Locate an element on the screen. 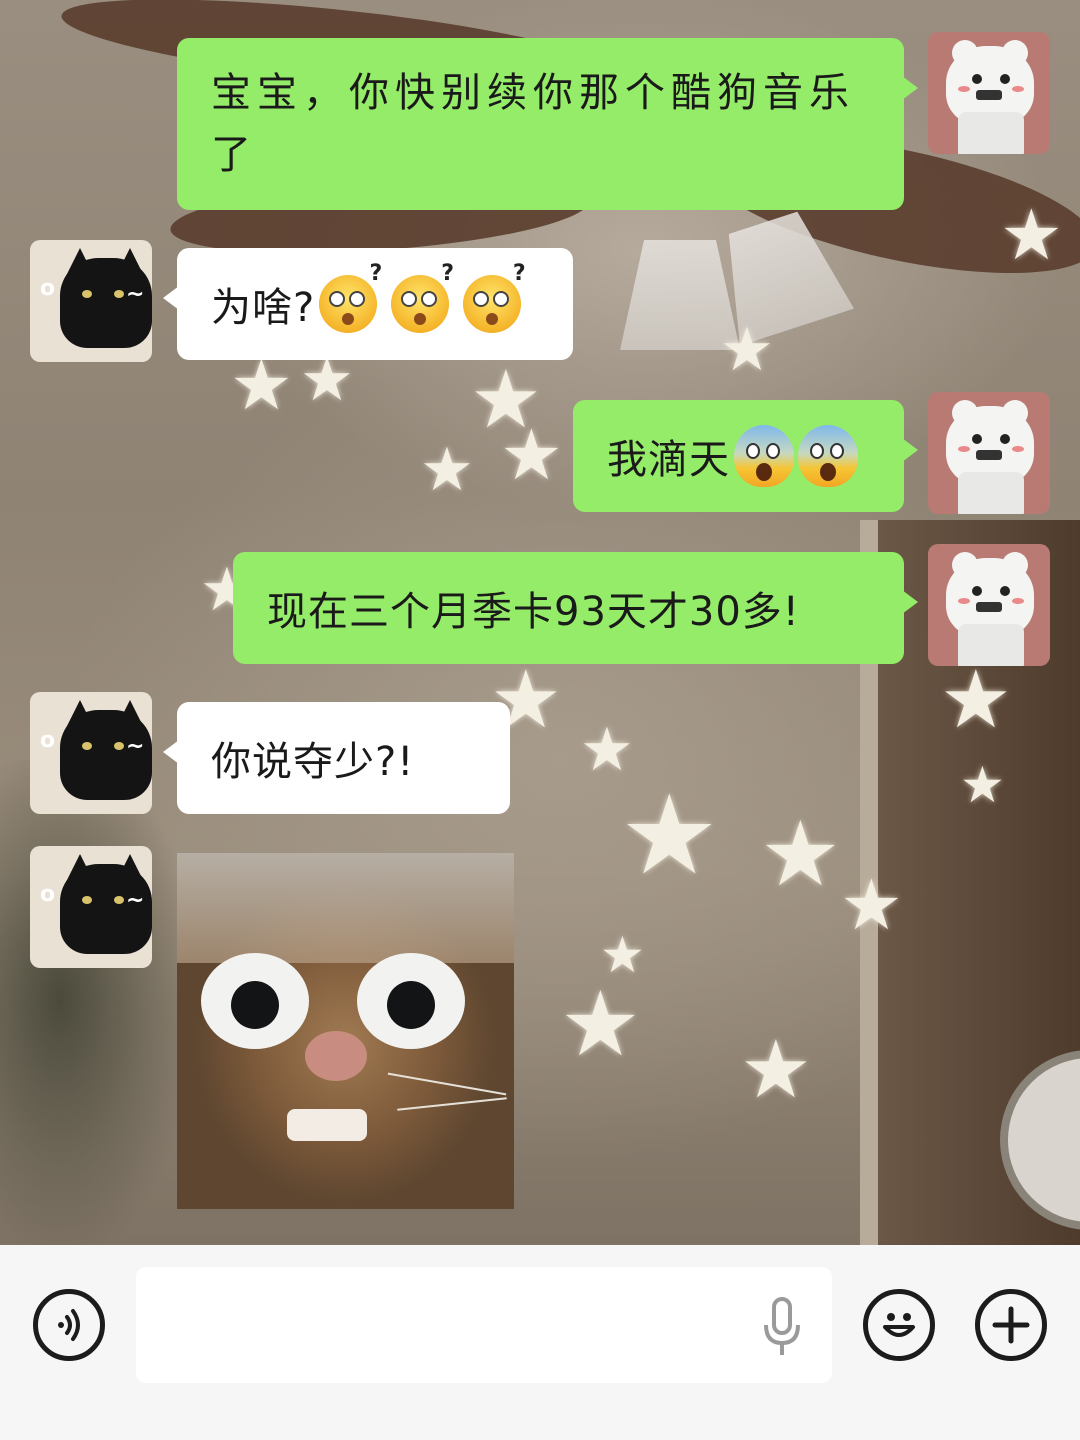 The image size is (1080, 1440). message-text: 我滴天 is located at coordinates (668, 460).